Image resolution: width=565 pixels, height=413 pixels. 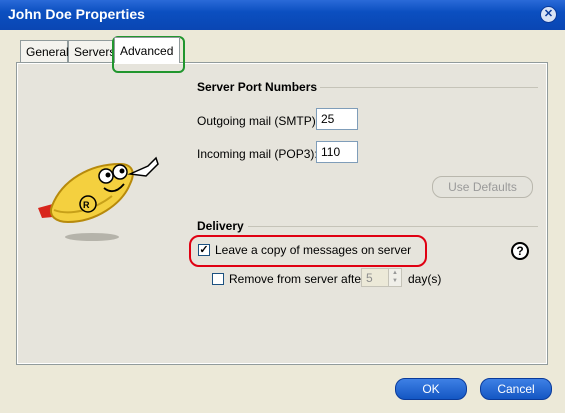 I want to click on window-title: John Doe Properties, so click(x=76, y=14).